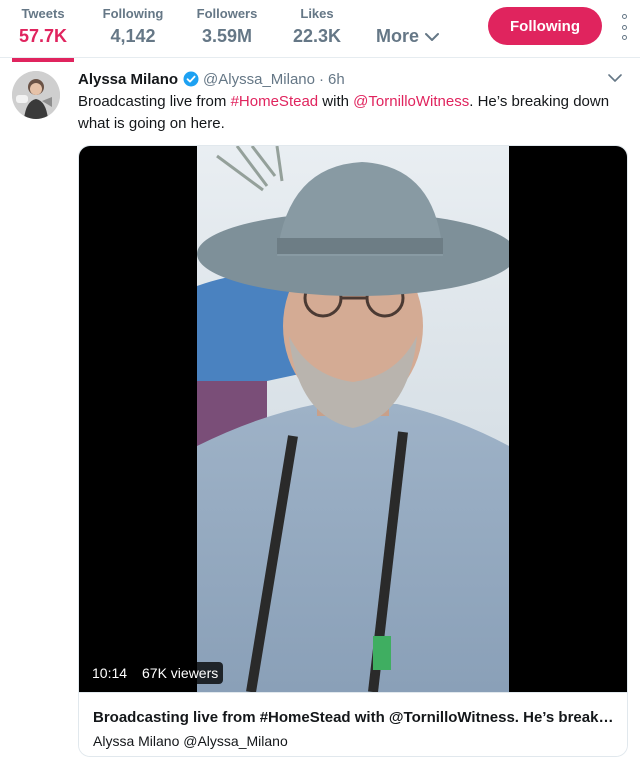 Image resolution: width=640 pixels, height=758 pixels. Describe the element at coordinates (180, 673) in the screenshot. I see `video-viewers-badge: 67K viewers` at that location.